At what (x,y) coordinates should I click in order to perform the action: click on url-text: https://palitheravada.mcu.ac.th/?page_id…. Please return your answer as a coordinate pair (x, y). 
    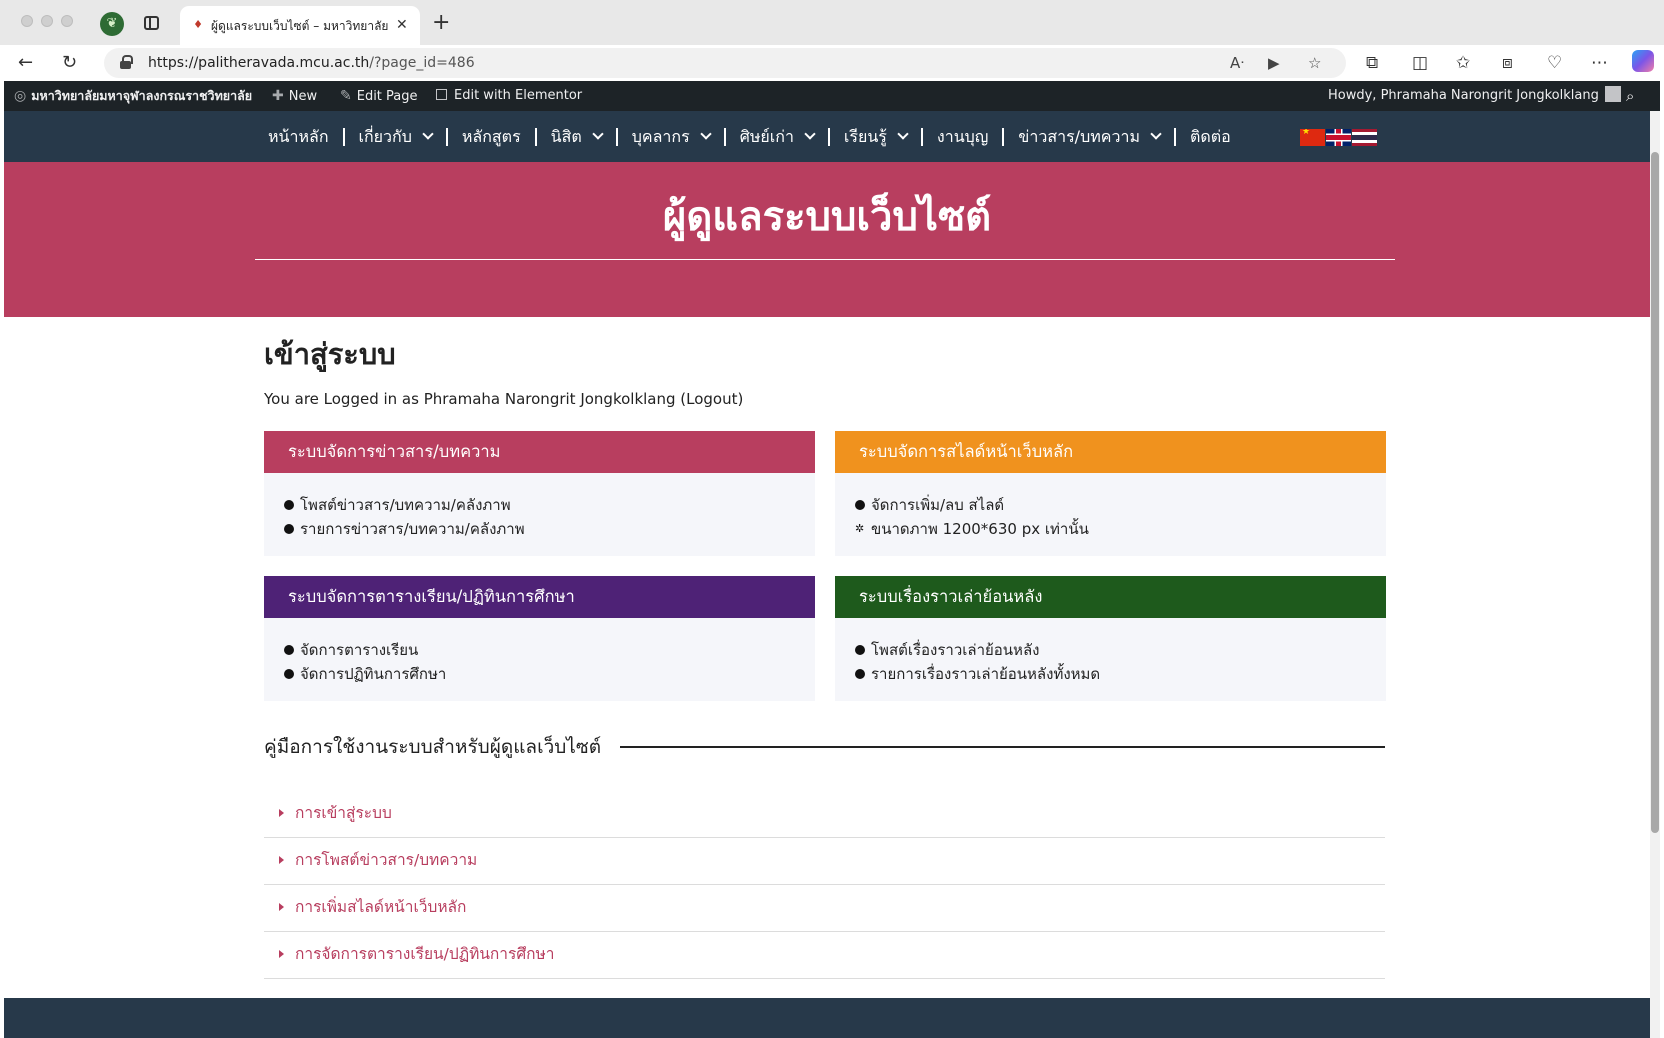
    Looking at the image, I should click on (311, 63).